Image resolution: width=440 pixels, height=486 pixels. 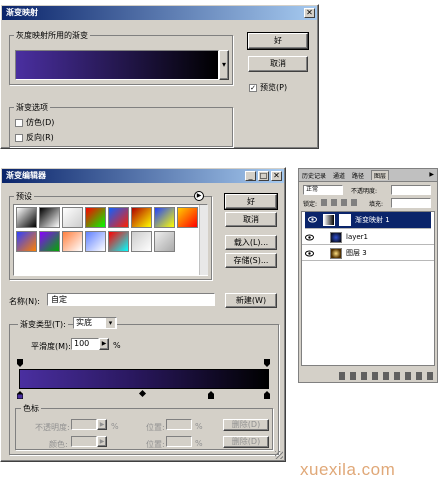 What do you see at coordinates (131, 299) in the screenshot?
I see `name-input: 自定` at bounding box center [131, 299].